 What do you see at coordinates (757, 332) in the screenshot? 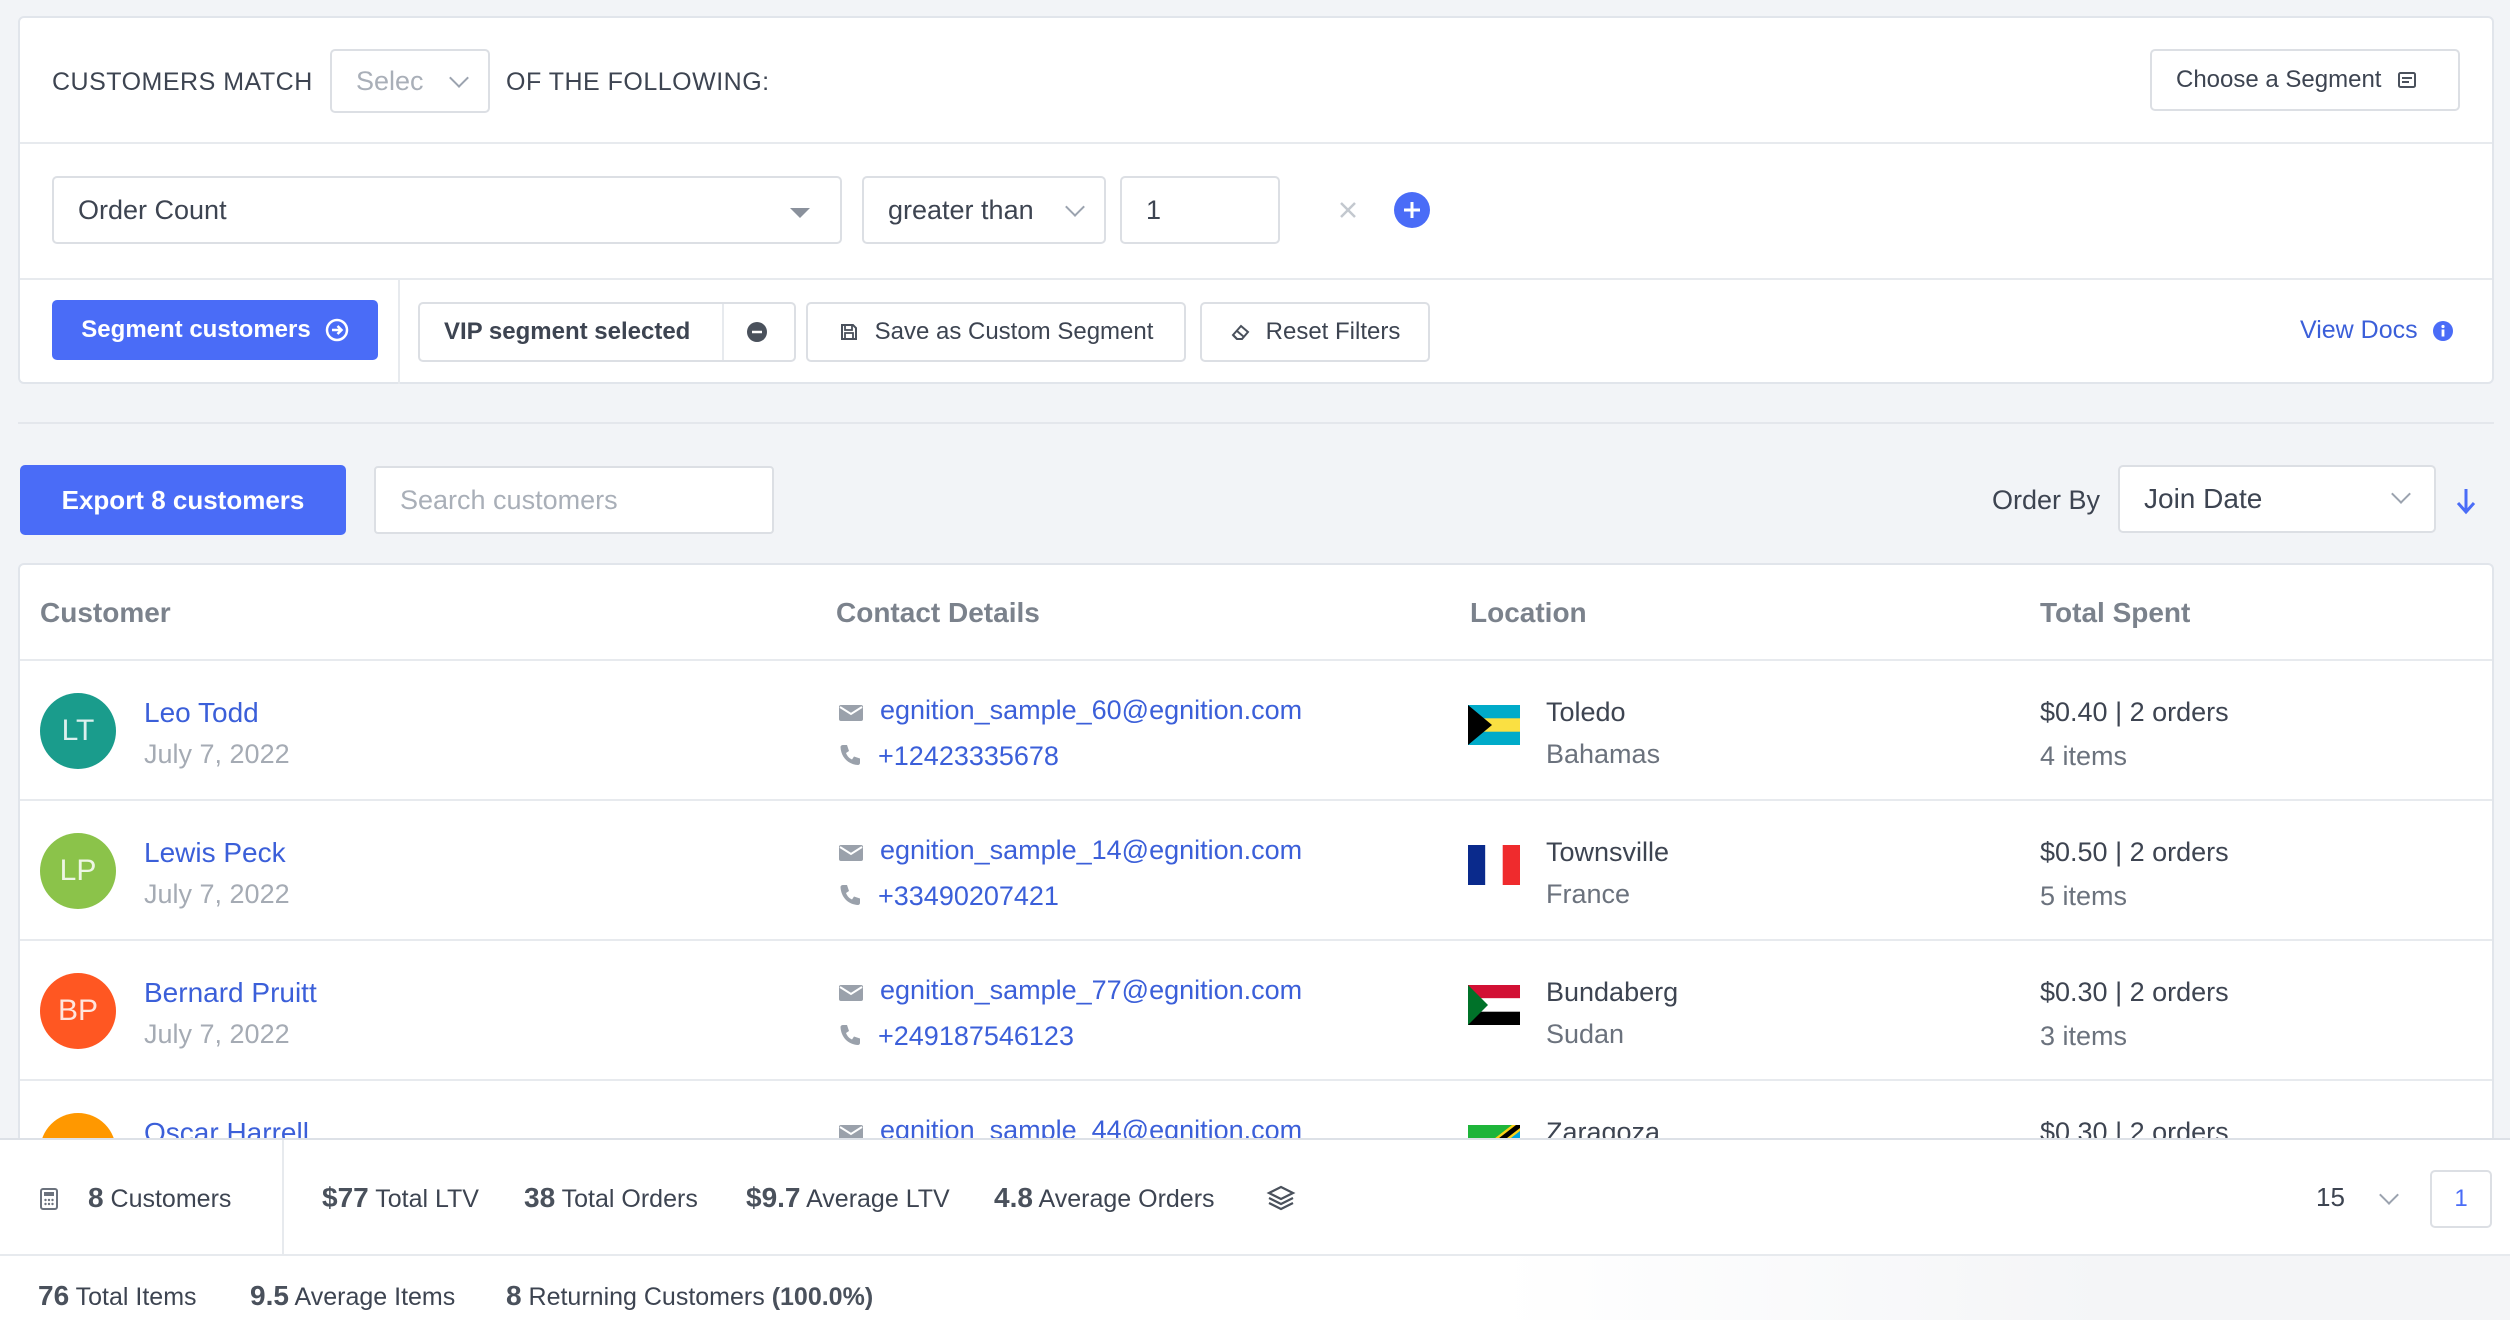
I see `remove-segment-icon` at bounding box center [757, 332].